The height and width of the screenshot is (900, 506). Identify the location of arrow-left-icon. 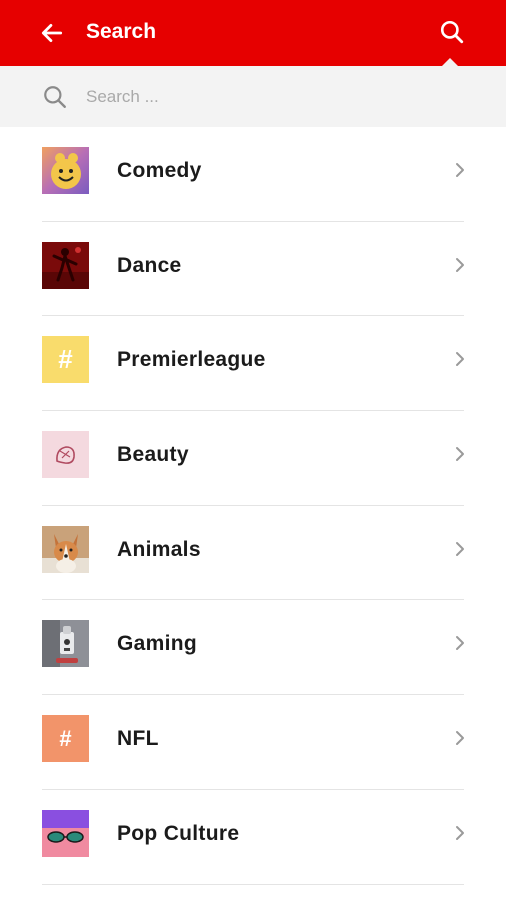
(52, 33).